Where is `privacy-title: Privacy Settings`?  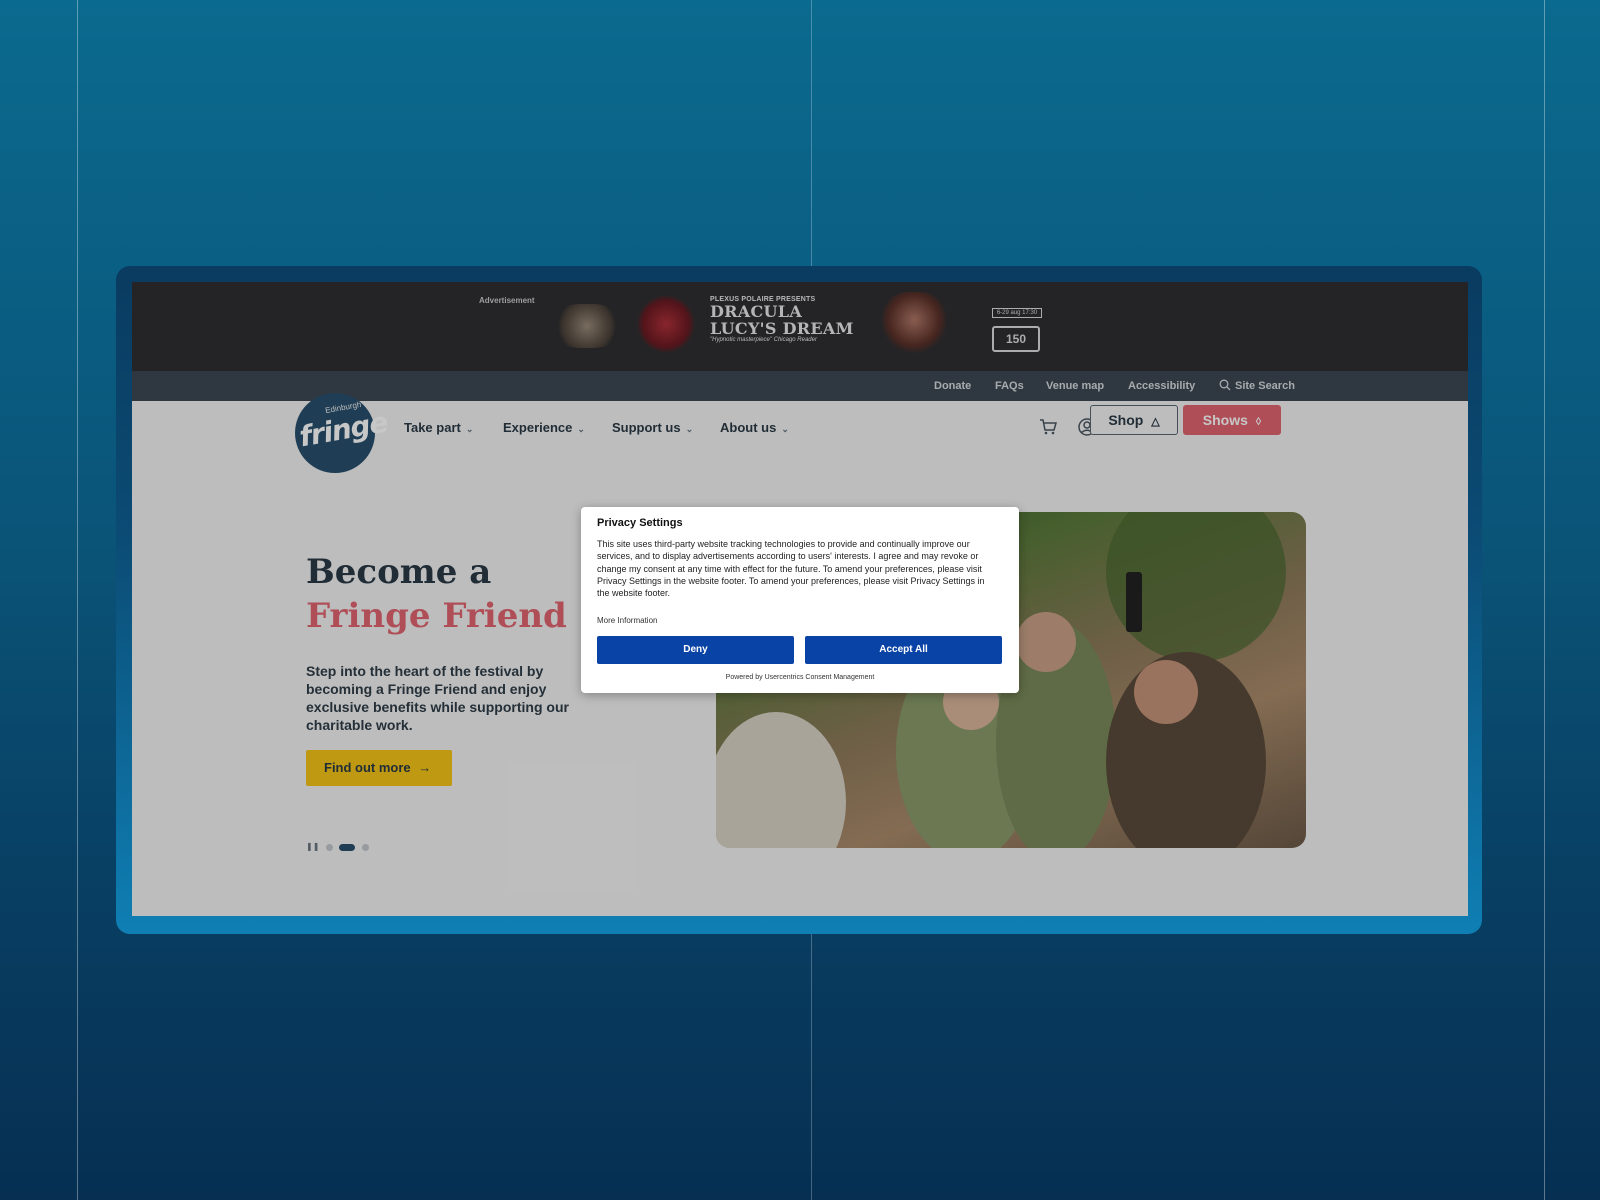 privacy-title: Privacy Settings is located at coordinates (640, 523).